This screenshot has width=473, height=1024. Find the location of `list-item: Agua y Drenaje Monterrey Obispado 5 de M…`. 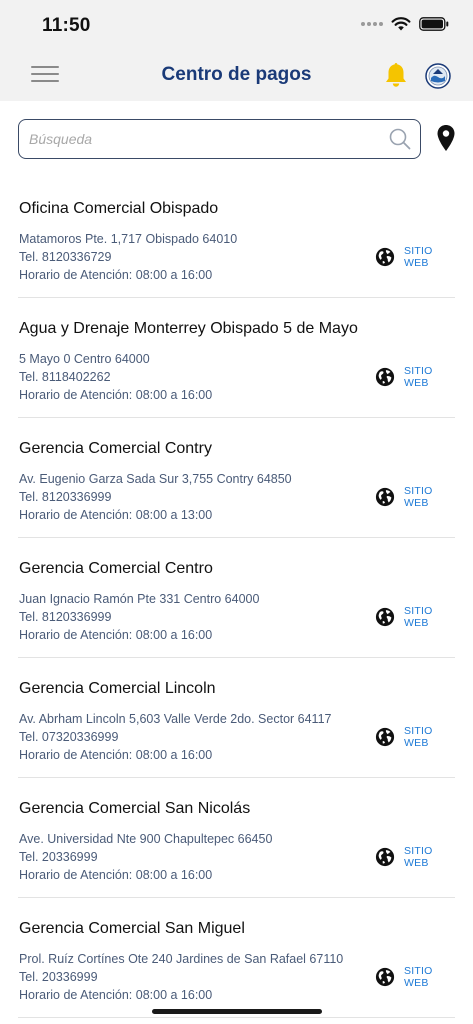

list-item: Agua y Drenaje Monterrey Obispado 5 de M… is located at coordinates (236, 358).